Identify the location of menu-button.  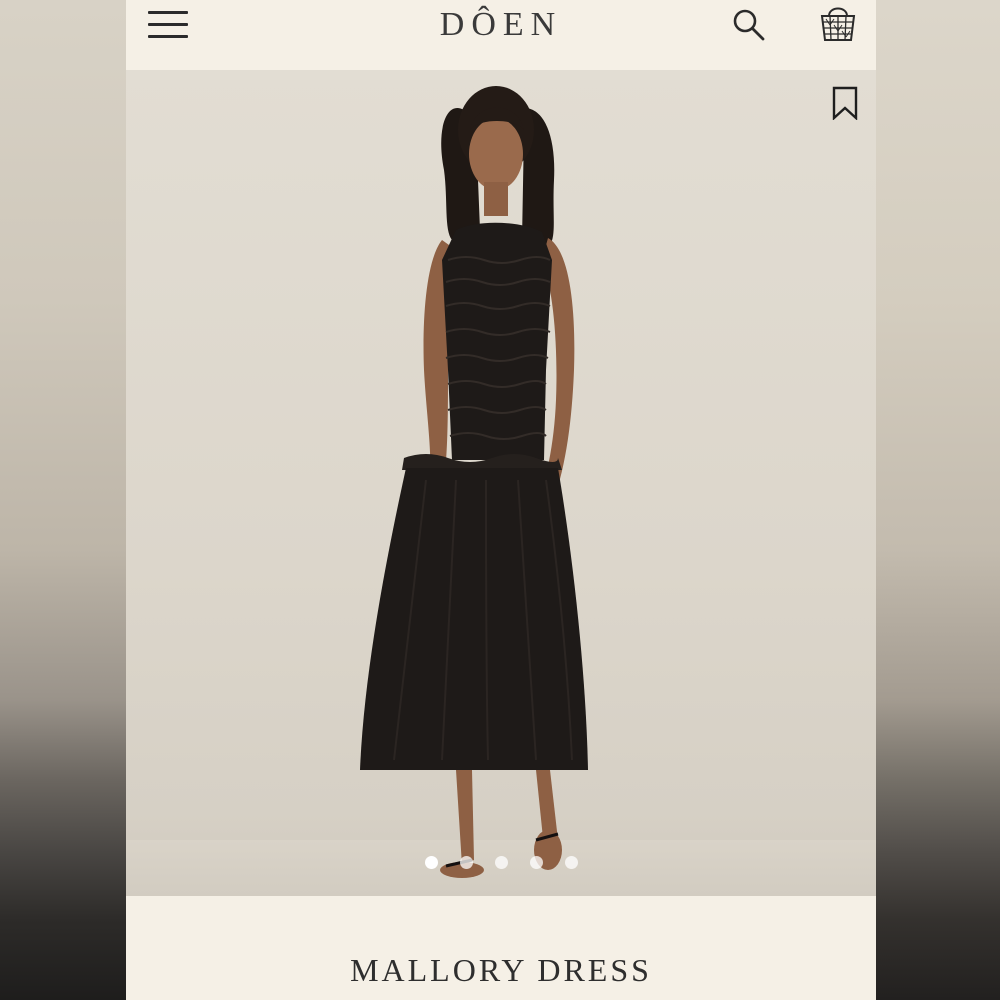
(168, 25).